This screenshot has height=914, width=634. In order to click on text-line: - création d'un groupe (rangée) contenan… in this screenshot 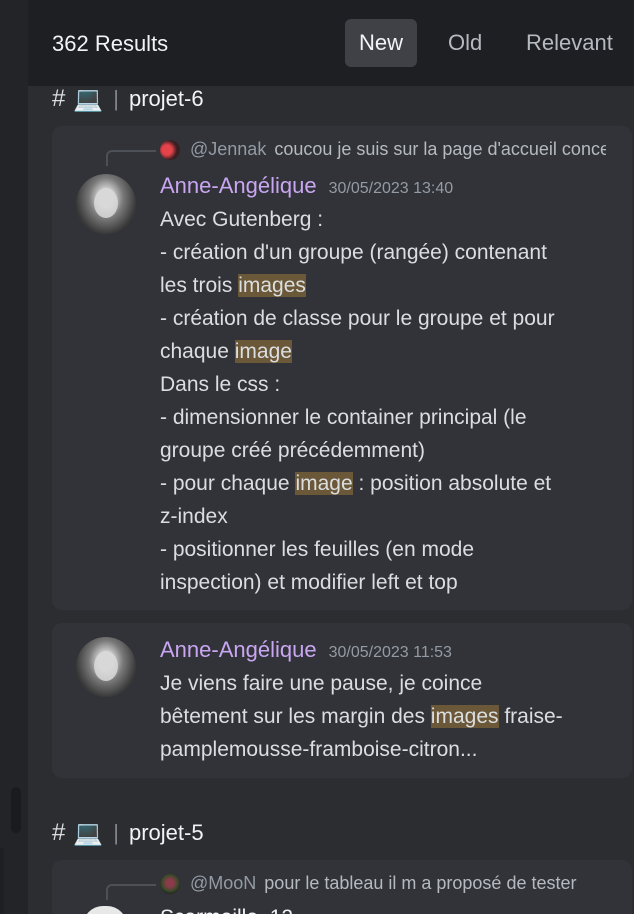, I will do `click(353, 252)`.